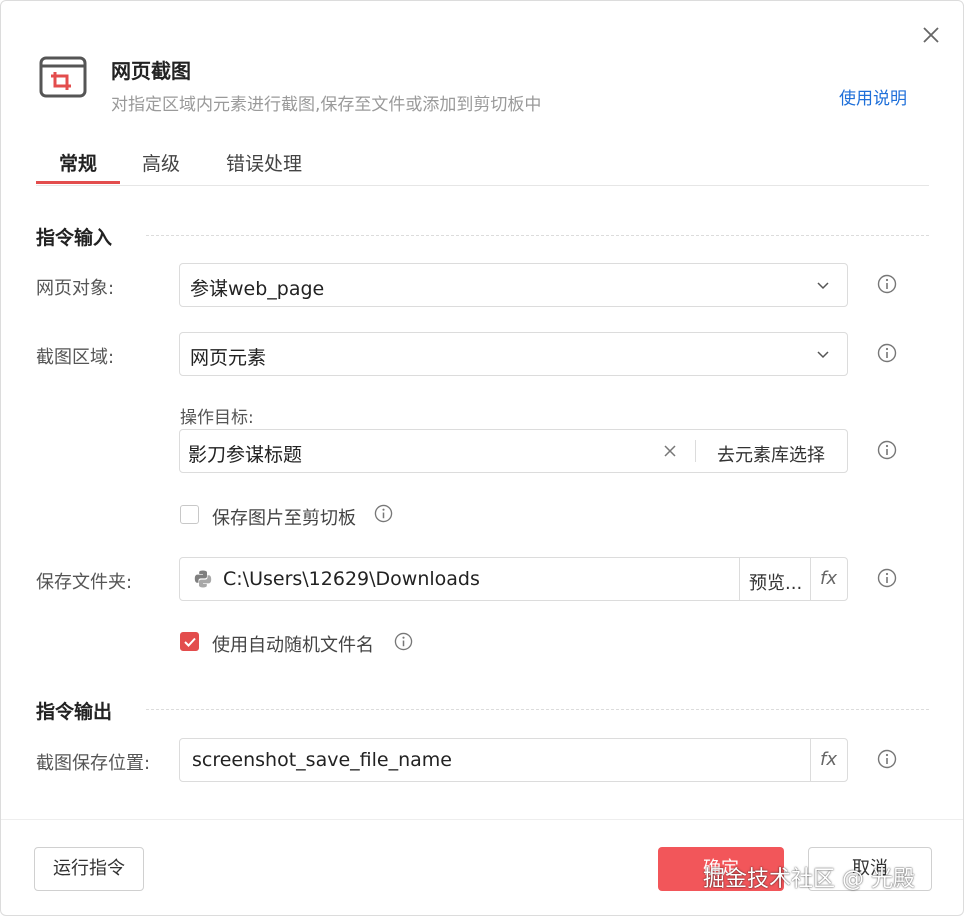 Image resolution: width=964 pixels, height=916 pixels. Describe the element at coordinates (513, 760) in the screenshot. I see `save-location-field: screenshot_save_file_name fx` at that location.